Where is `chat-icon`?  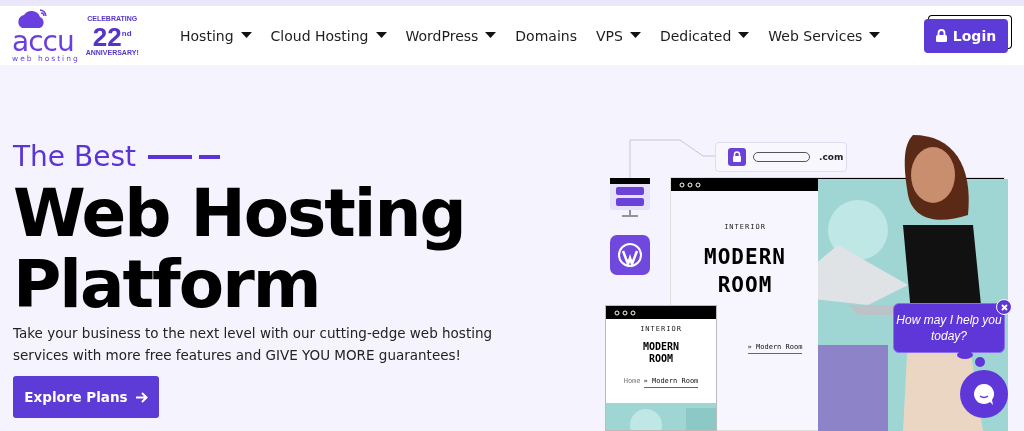 chat-icon is located at coordinates (984, 394).